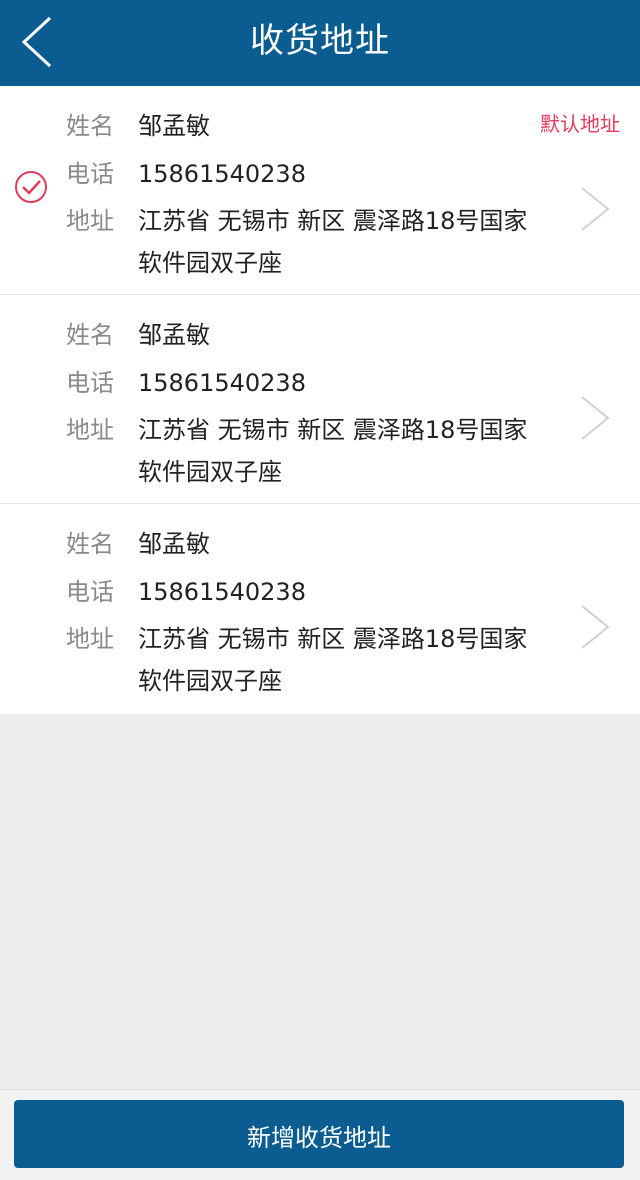 The image size is (640, 1180). I want to click on top-app-bar: 收货地址, so click(320, 43).